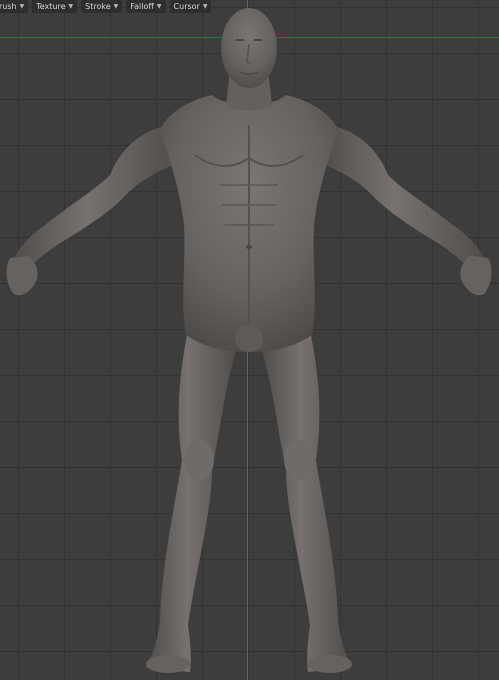  I want to click on cursor-menu: Cursor ▼, so click(190, 6).